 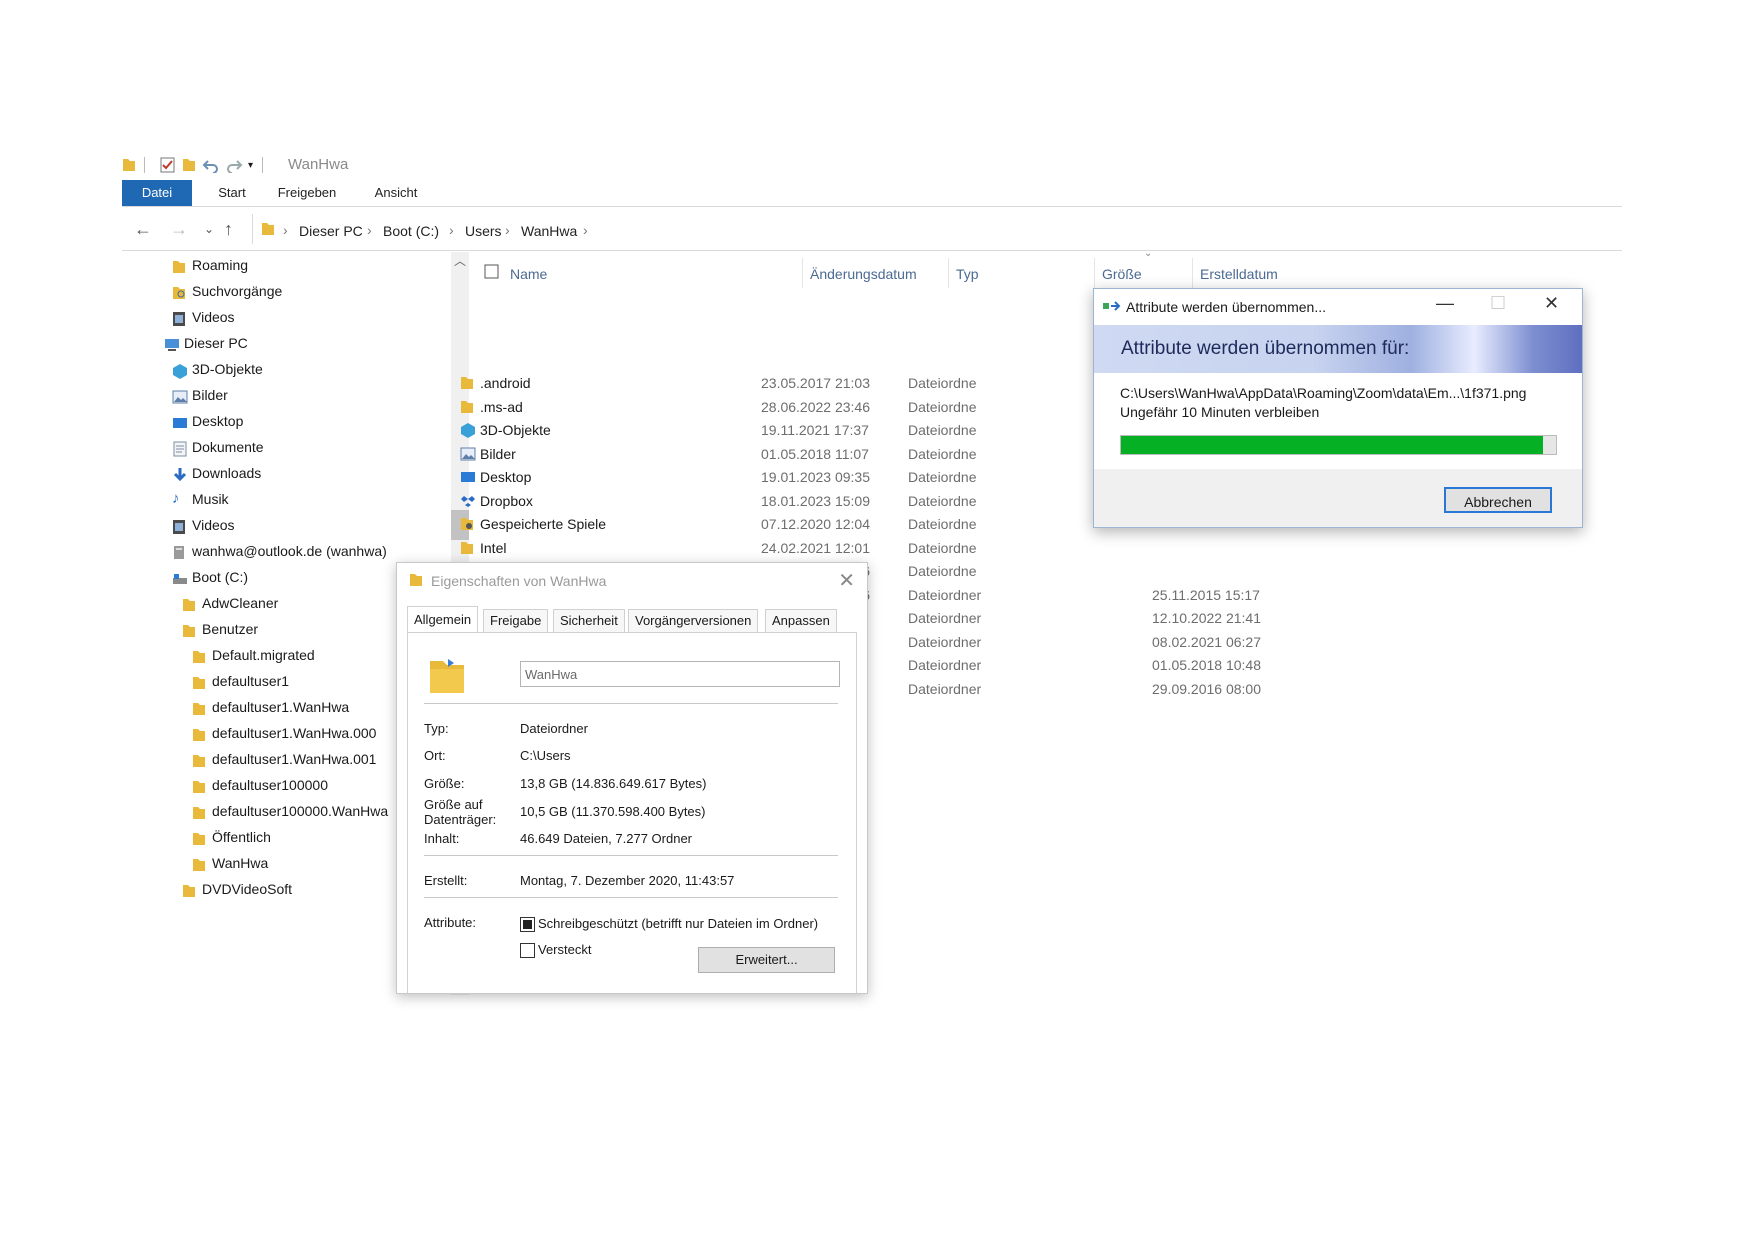 What do you see at coordinates (815, 477) in the screenshot?
I see `file-modified: 19.01.2023 09:35` at bounding box center [815, 477].